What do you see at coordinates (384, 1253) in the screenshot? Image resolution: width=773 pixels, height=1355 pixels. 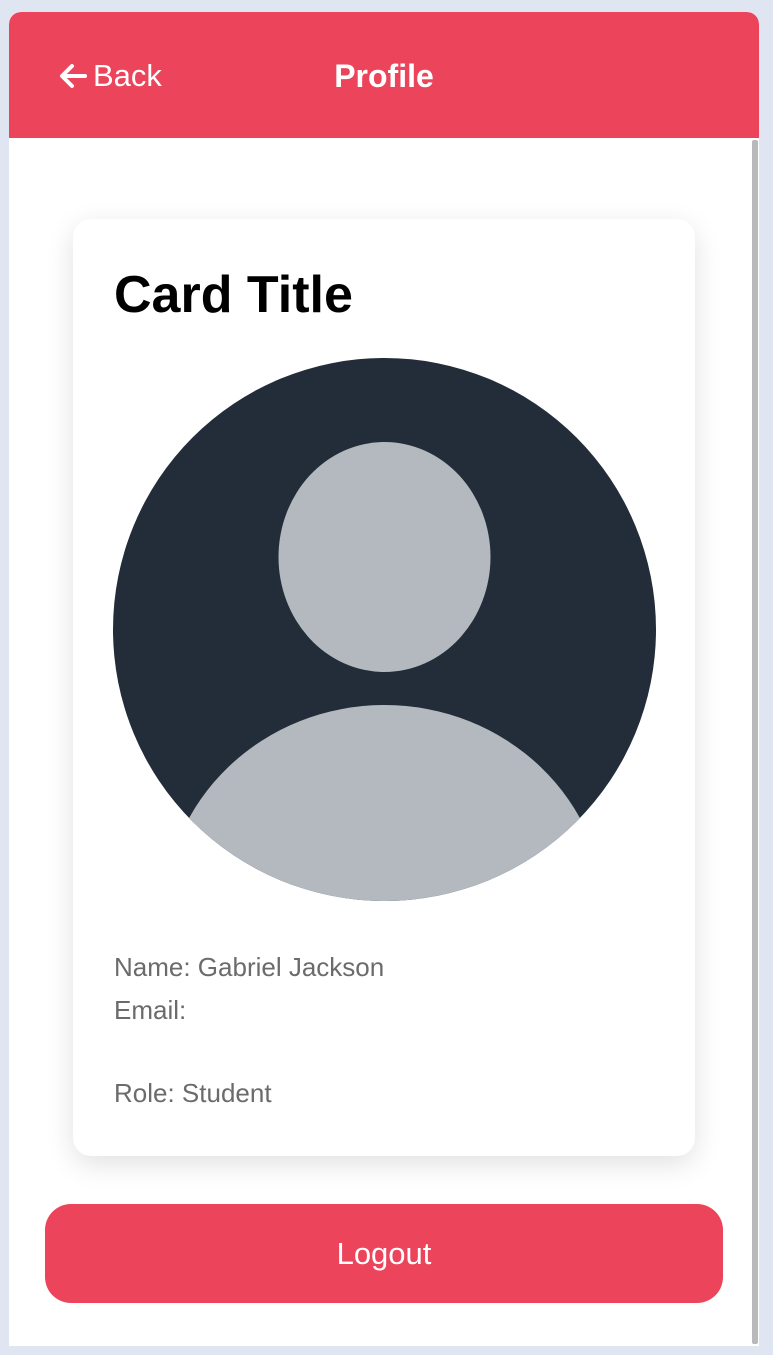 I see `logout-button: Logout` at bounding box center [384, 1253].